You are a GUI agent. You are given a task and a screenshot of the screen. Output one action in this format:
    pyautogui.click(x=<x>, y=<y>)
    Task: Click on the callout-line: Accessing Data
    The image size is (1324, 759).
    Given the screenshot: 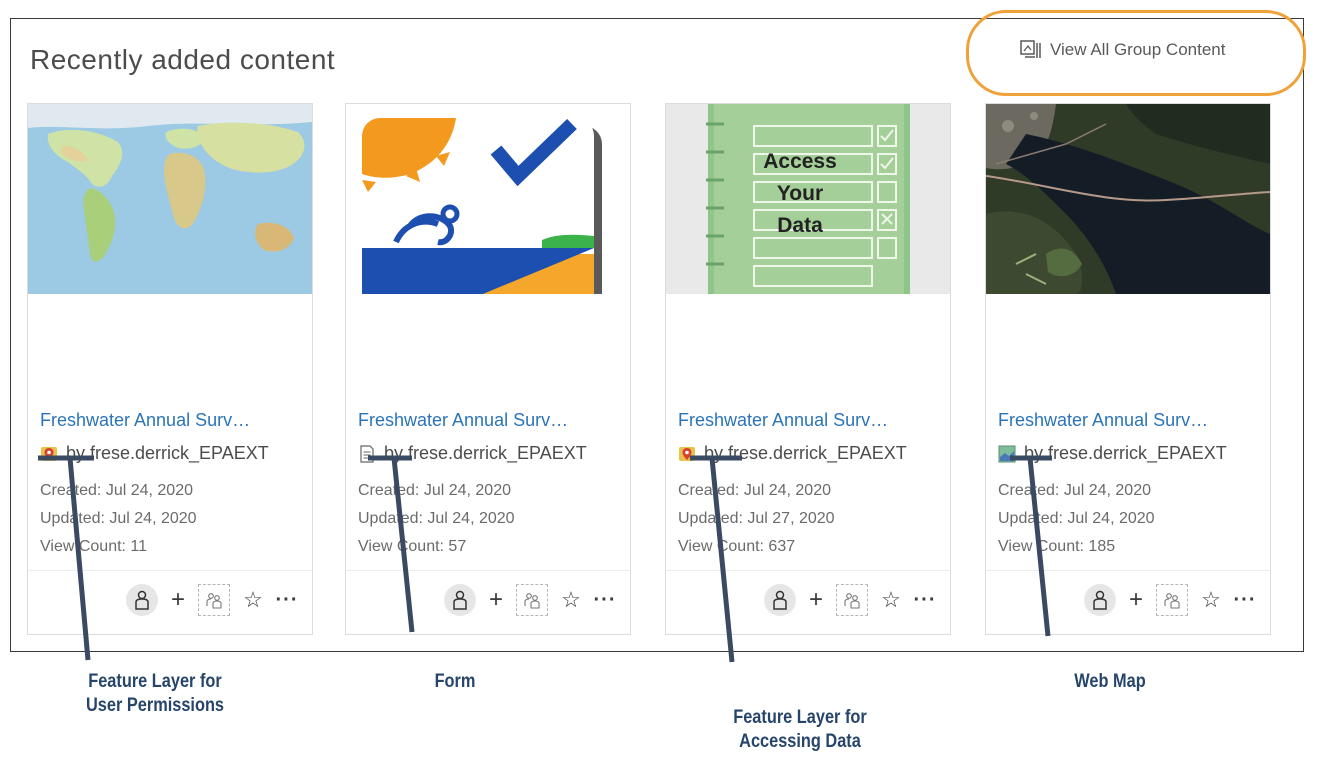 What is the action you would take?
    pyautogui.click(x=800, y=741)
    